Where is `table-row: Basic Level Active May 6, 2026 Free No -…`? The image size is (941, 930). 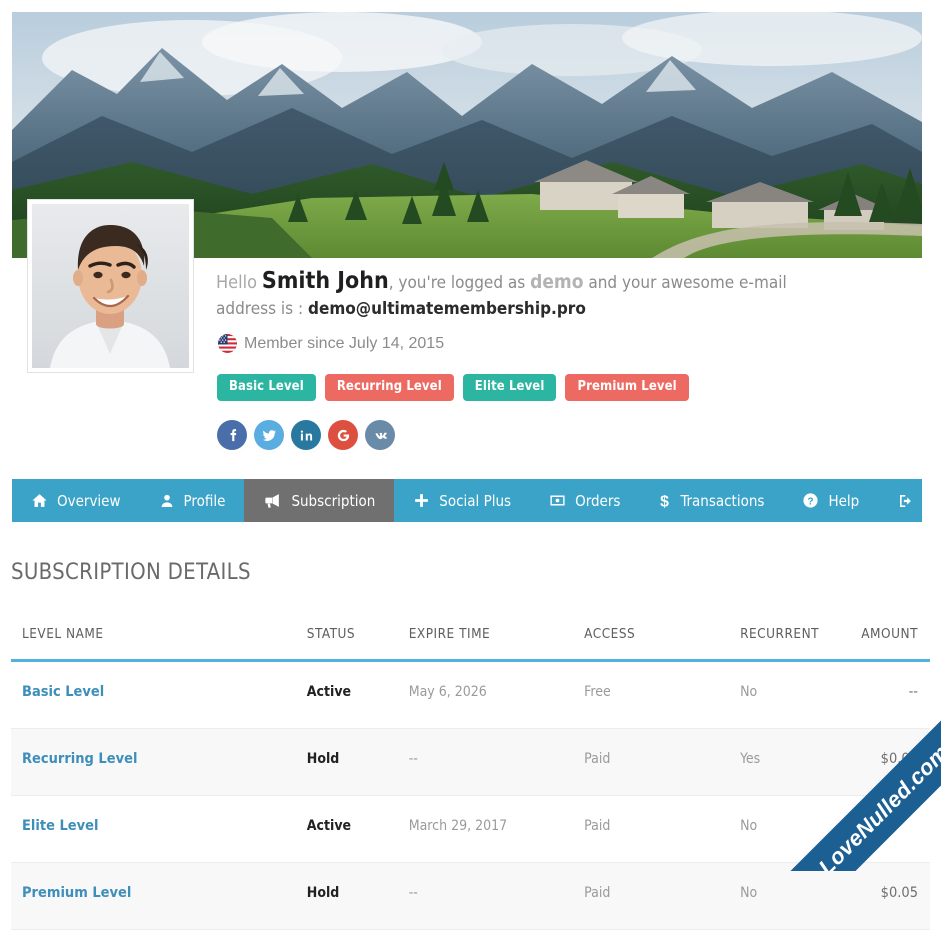 table-row: Basic Level Active May 6, 2026 Free No -… is located at coordinates (470, 694).